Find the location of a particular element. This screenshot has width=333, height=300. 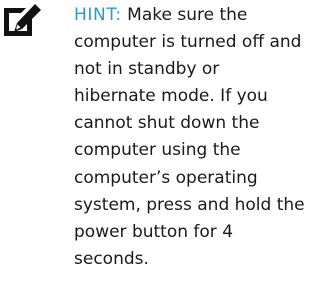

hint-line-7: computer’s operating is located at coordinates (166, 177).